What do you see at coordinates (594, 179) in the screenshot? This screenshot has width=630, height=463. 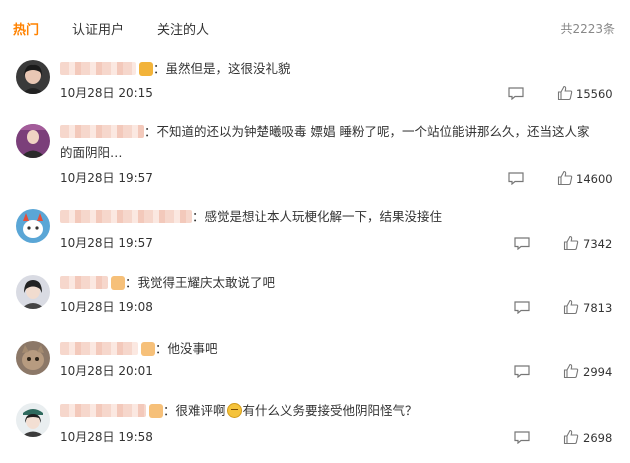 I see `like-count: 14600` at bounding box center [594, 179].